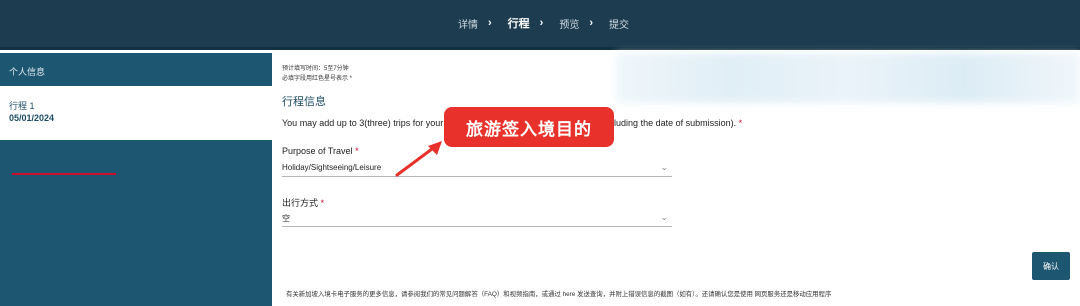 This screenshot has width=1080, height=306. Describe the element at coordinates (136, 113) in the screenshot. I see `sidebar-item-trip-1: 行程 1 05/01/2024` at that location.